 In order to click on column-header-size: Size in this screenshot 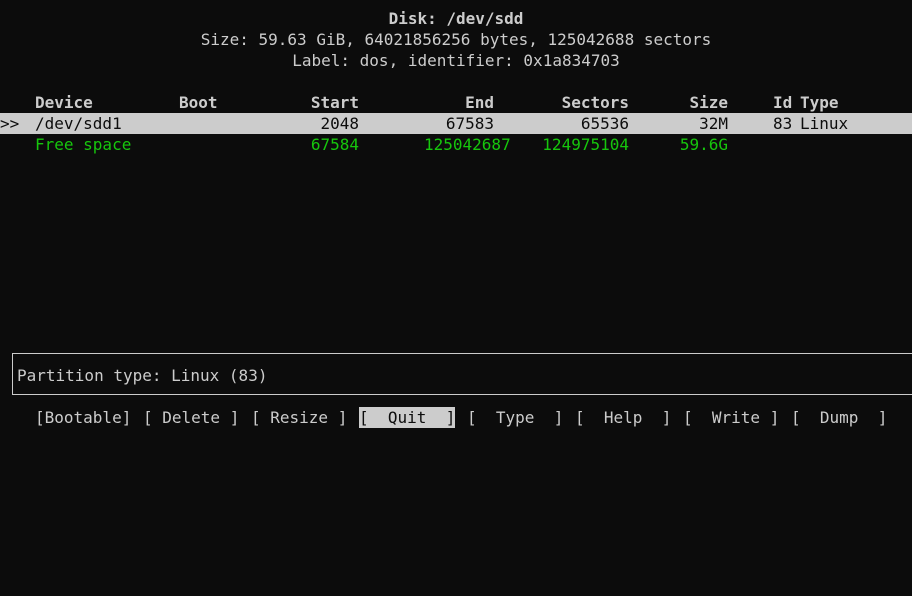, I will do `click(708, 102)`.